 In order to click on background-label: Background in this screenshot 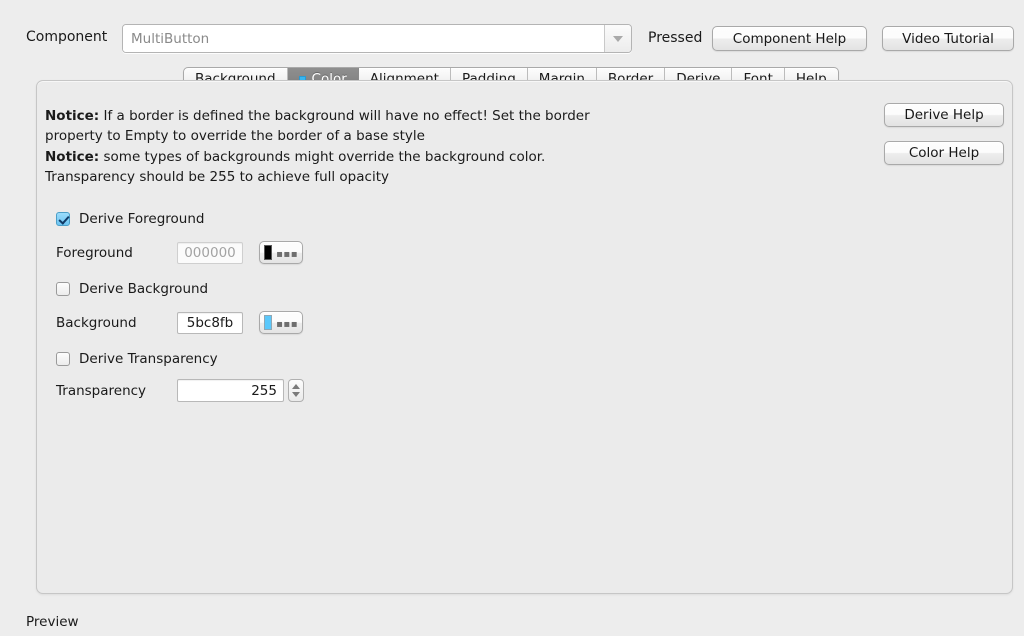, I will do `click(96, 322)`.